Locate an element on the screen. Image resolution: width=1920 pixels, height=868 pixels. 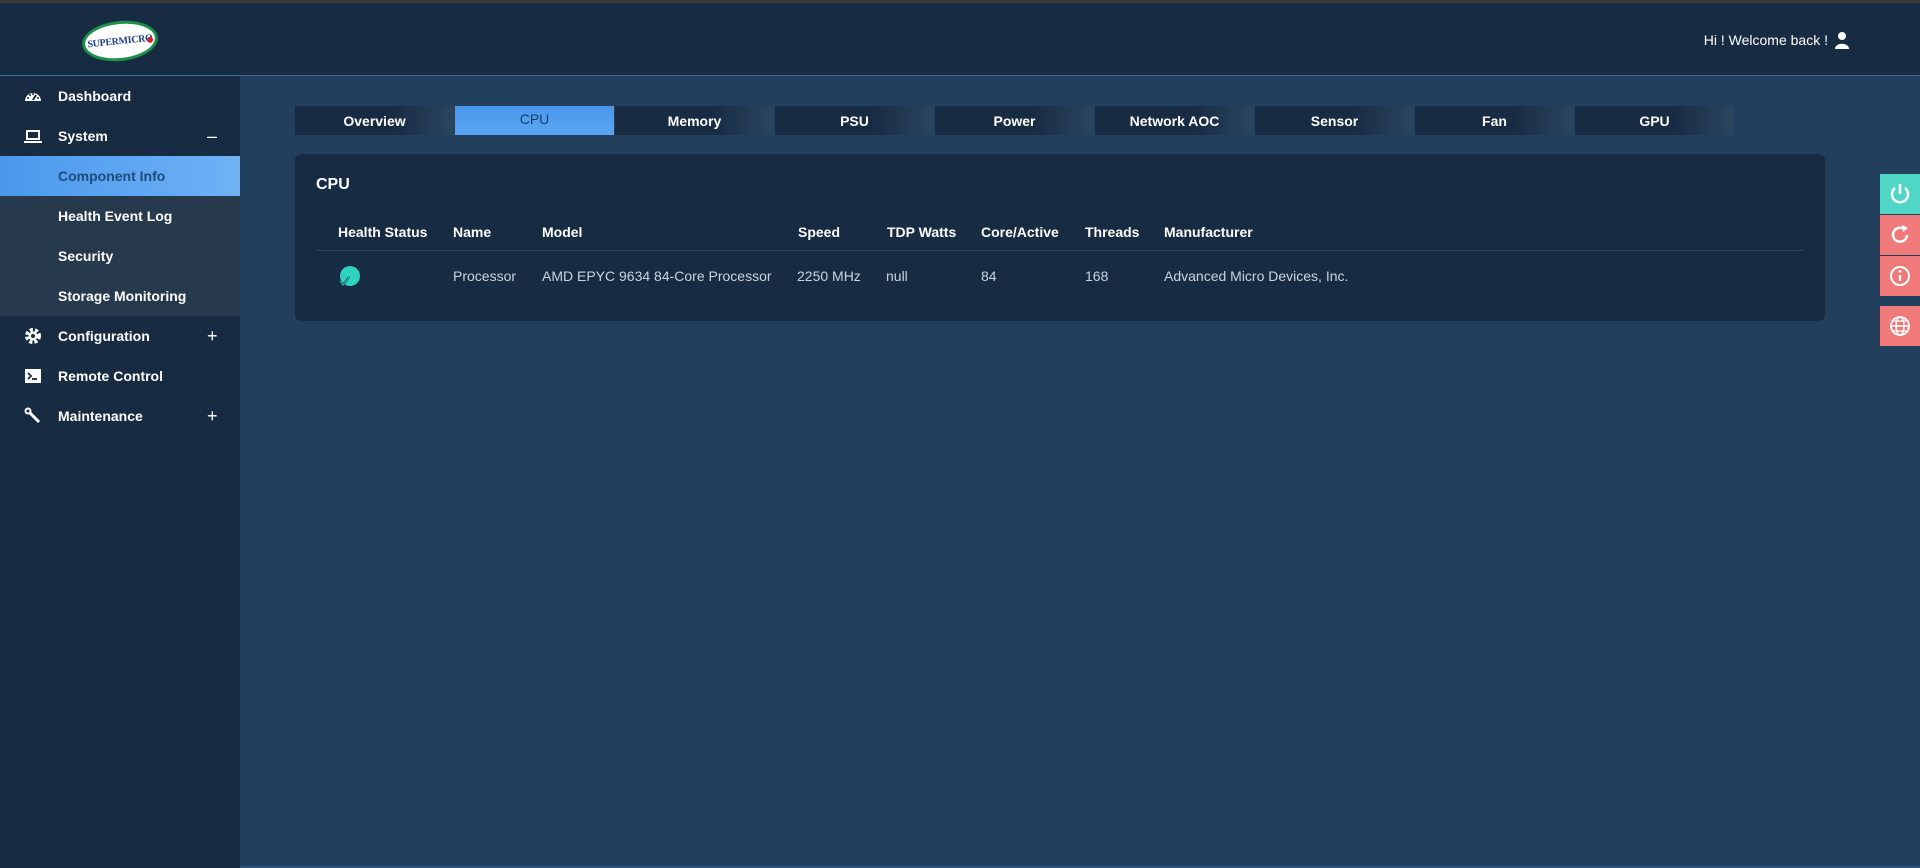
wrench-icon is located at coordinates (32, 415).